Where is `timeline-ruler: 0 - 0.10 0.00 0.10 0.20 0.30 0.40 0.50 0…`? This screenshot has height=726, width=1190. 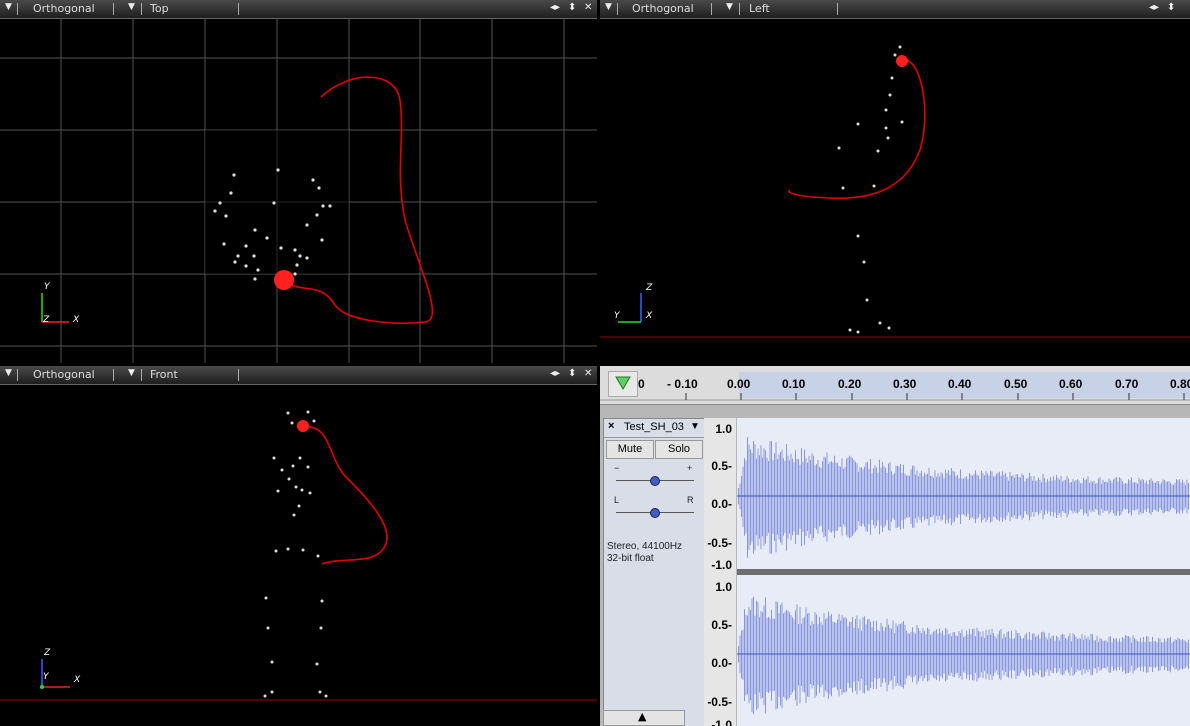
timeline-ruler: 0 - 0.10 0.00 0.10 0.20 0.30 0.40 0.50 0… is located at coordinates (895, 385).